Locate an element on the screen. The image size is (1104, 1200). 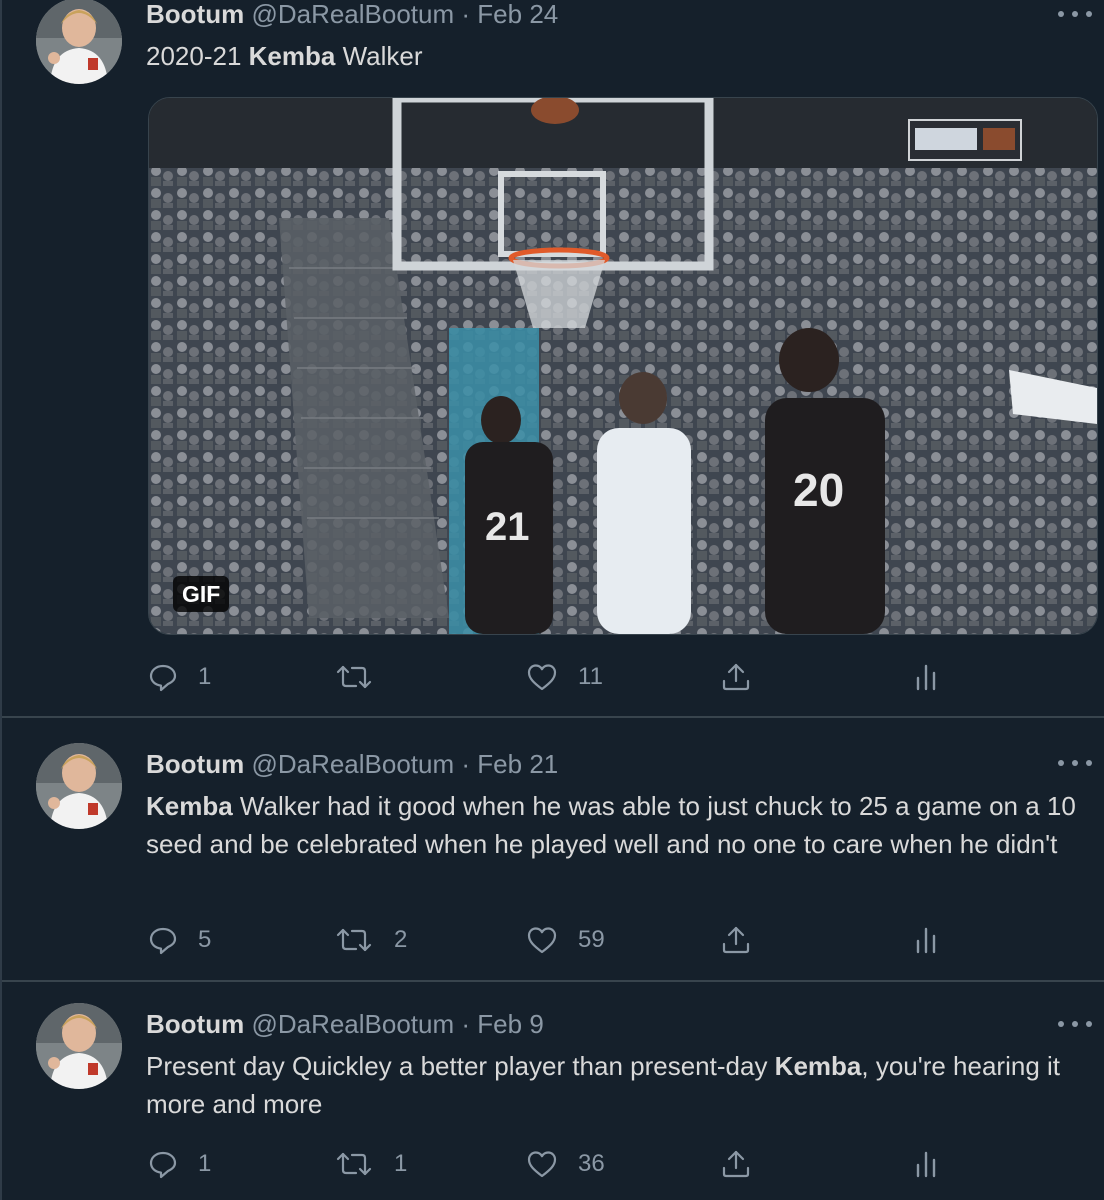
tweet-header: Bootum @DaRealBootum · Feb 24 is located at coordinates (605, 15).